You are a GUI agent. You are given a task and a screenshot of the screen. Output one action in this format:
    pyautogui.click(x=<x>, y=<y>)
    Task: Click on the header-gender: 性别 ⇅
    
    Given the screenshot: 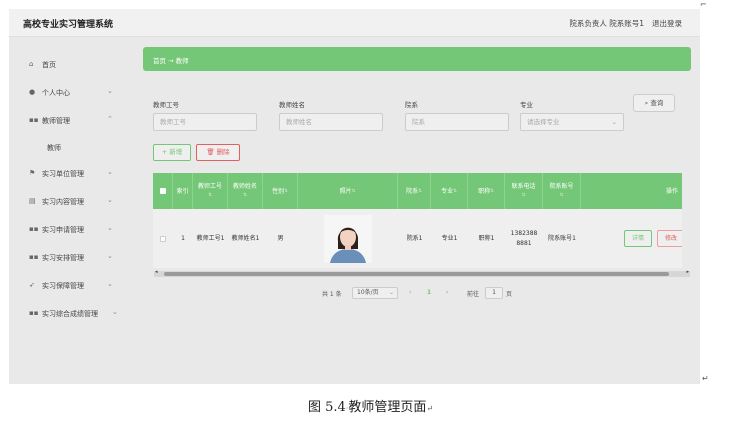 What is the action you would take?
    pyautogui.click(x=280, y=191)
    